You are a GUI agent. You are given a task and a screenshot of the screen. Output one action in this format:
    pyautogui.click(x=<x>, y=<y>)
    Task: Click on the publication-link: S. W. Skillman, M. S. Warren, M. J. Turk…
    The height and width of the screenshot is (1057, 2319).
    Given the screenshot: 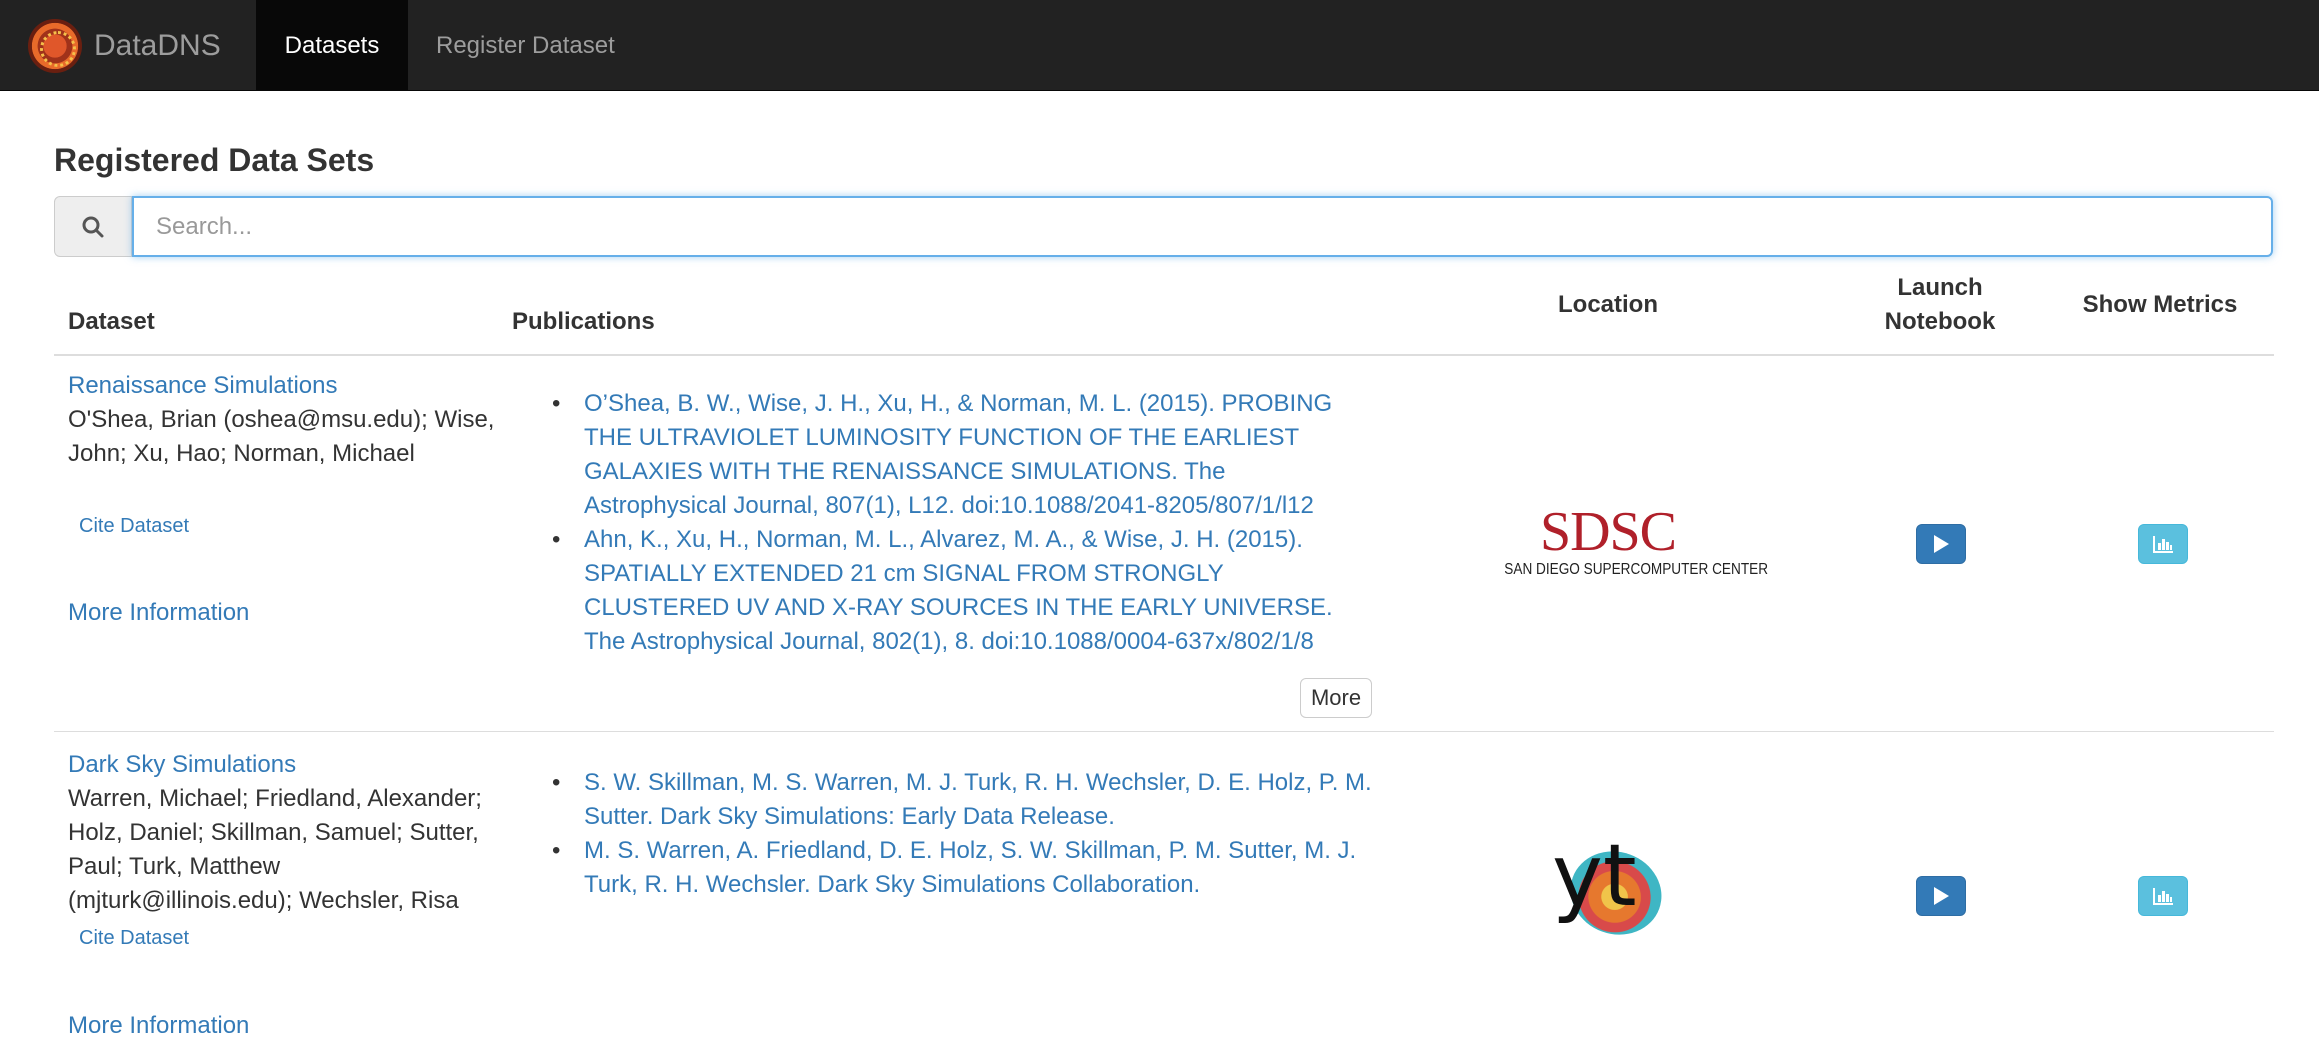 What is the action you would take?
    pyautogui.click(x=942, y=800)
    